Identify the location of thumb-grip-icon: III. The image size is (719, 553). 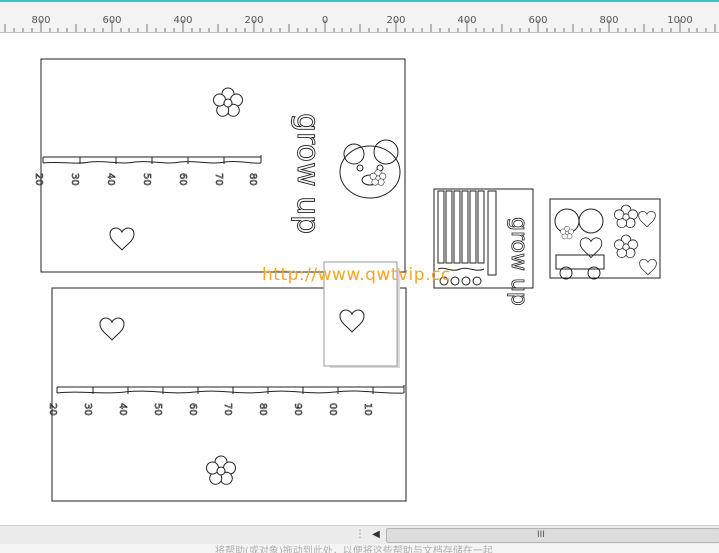
(541, 535).